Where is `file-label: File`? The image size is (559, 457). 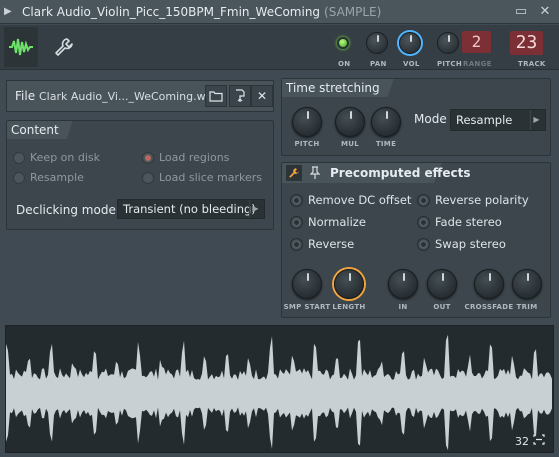 file-label: File is located at coordinates (25, 96).